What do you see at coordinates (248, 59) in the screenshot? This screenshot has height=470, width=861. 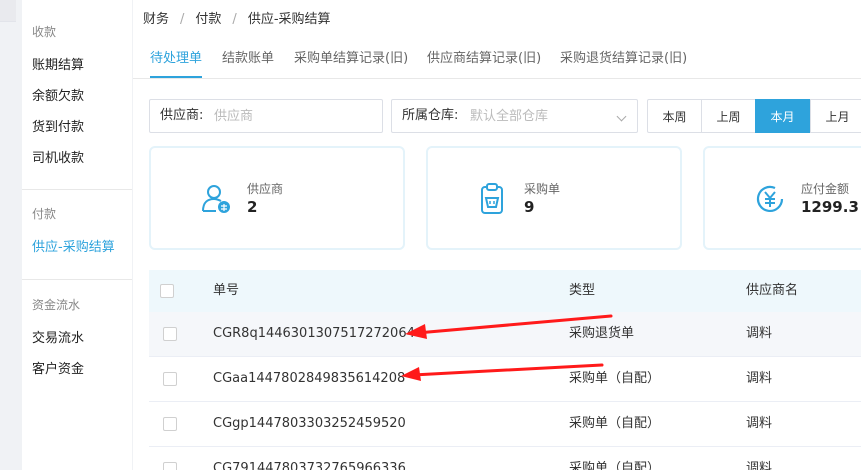 I see `tab-settlement-bills: 结款账单` at bounding box center [248, 59].